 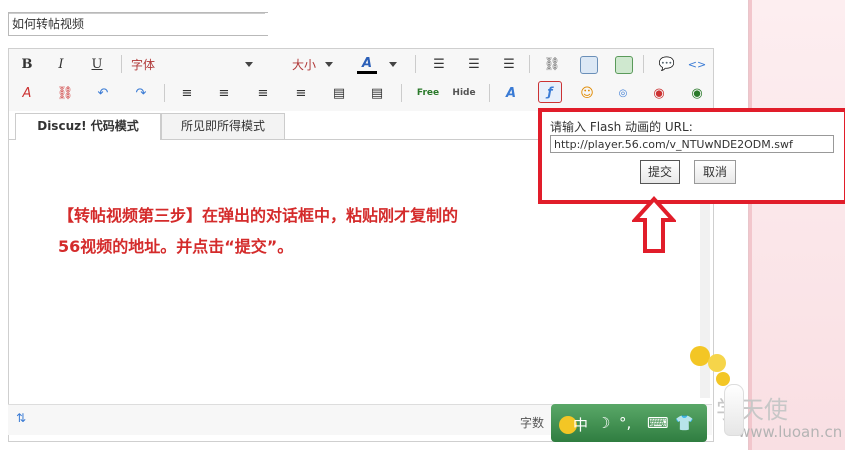 What do you see at coordinates (660, 172) in the screenshot?
I see `submit-button: 提交` at bounding box center [660, 172].